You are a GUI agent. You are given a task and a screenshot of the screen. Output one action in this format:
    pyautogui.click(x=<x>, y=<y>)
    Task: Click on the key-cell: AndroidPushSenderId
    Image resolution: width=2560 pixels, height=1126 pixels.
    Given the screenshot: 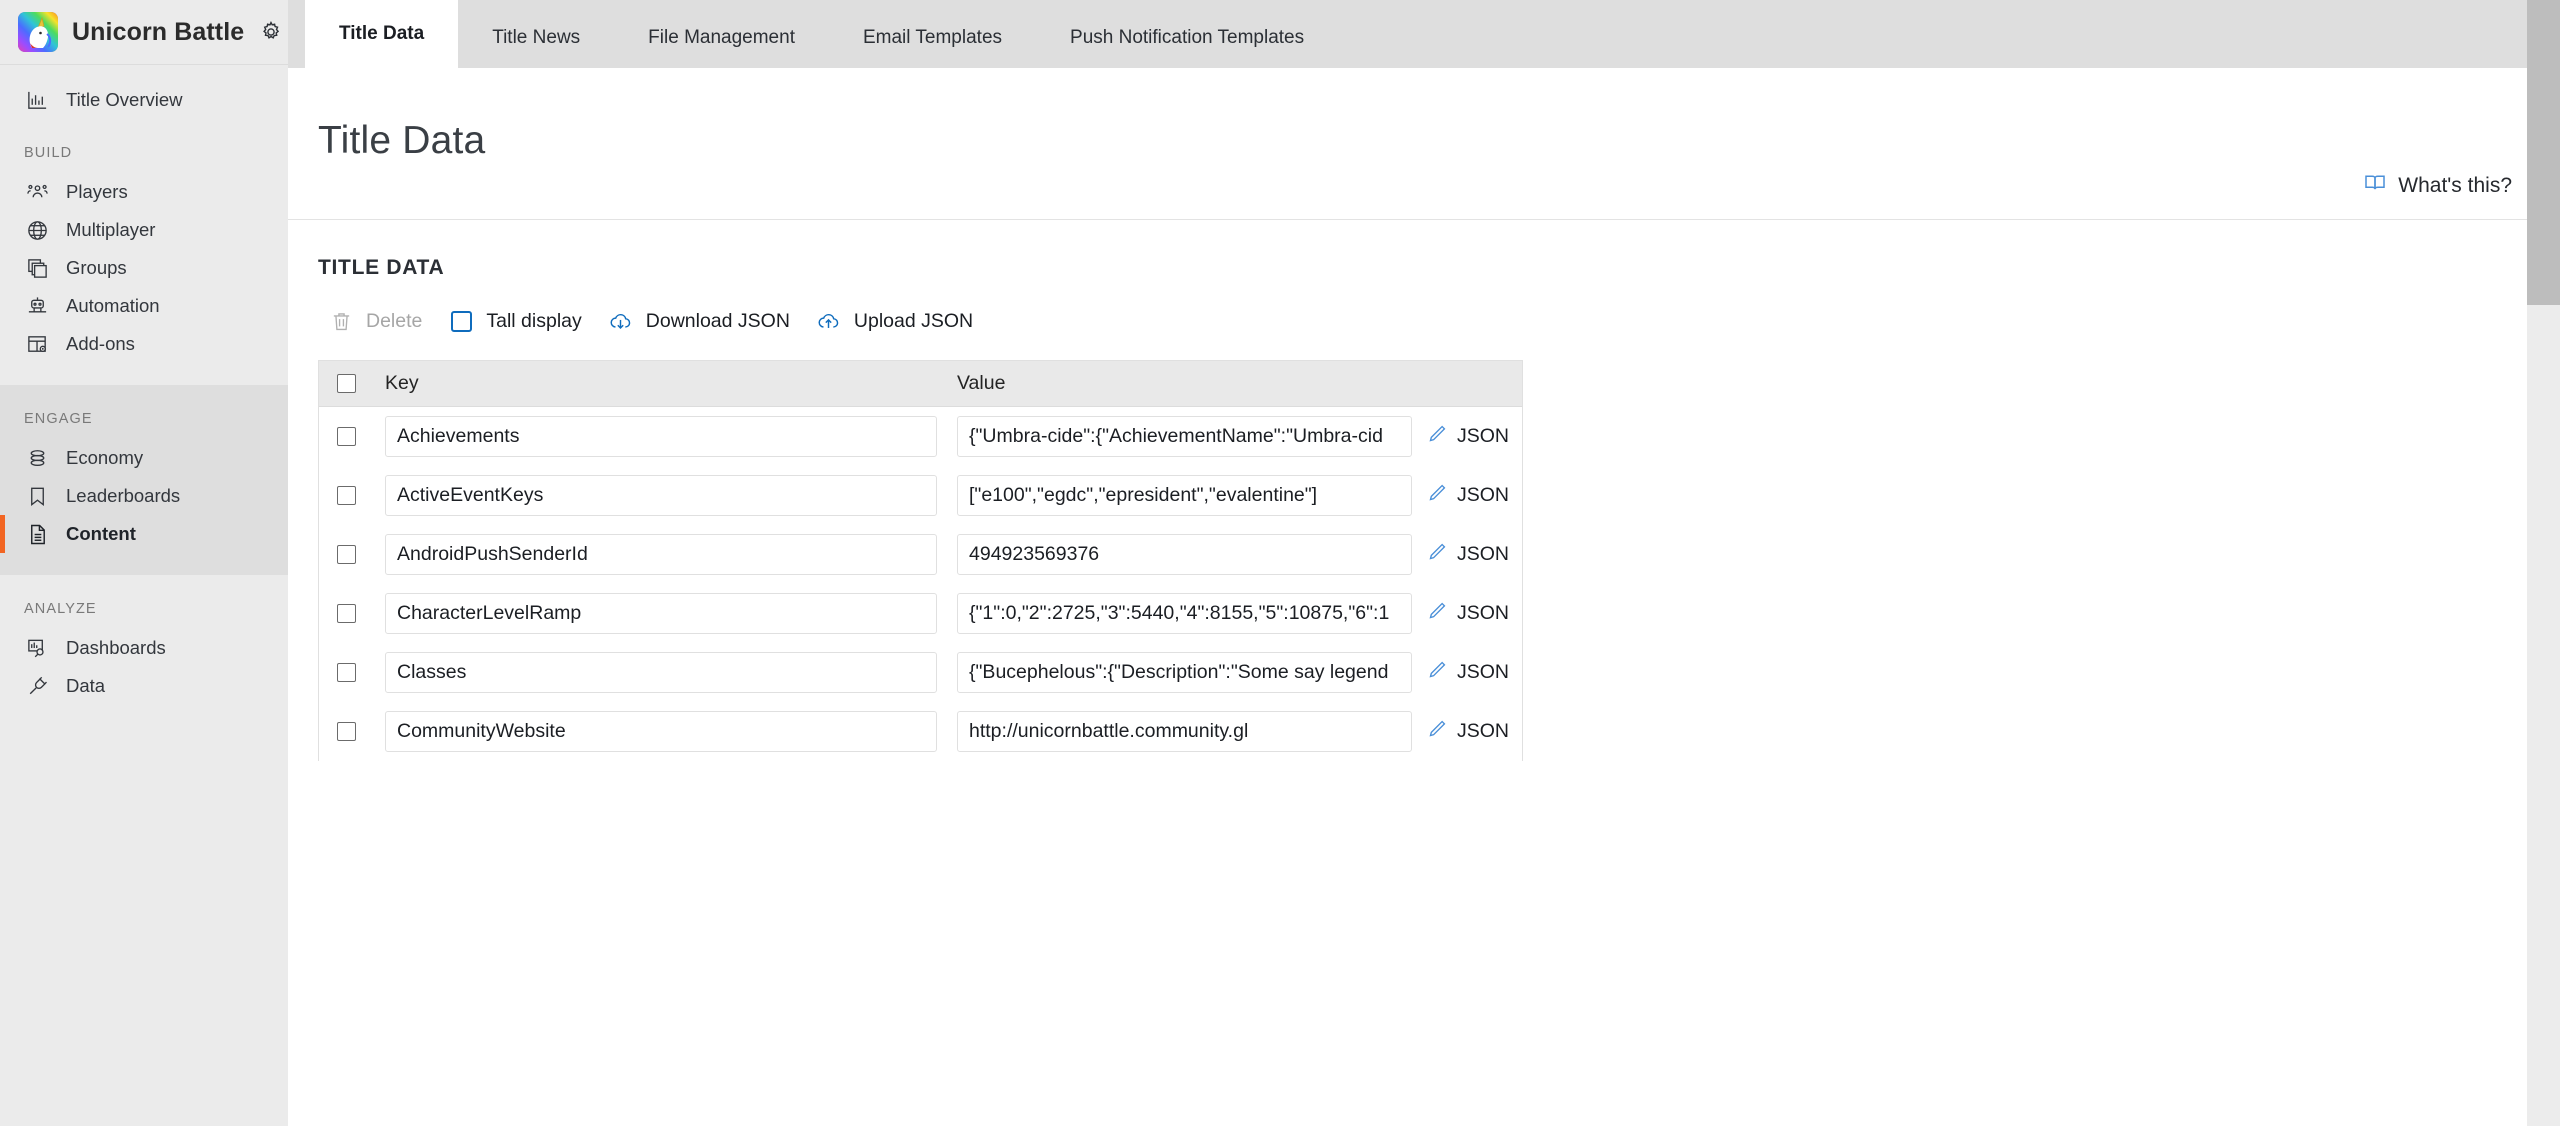 What is the action you would take?
    pyautogui.click(x=671, y=555)
    